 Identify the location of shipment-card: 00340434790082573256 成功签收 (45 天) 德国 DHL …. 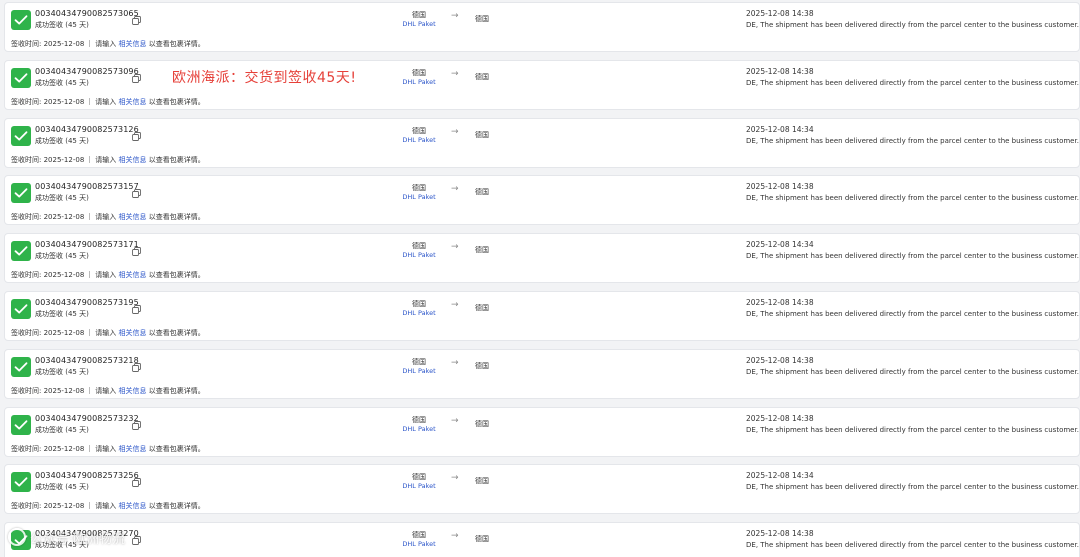
(542, 489).